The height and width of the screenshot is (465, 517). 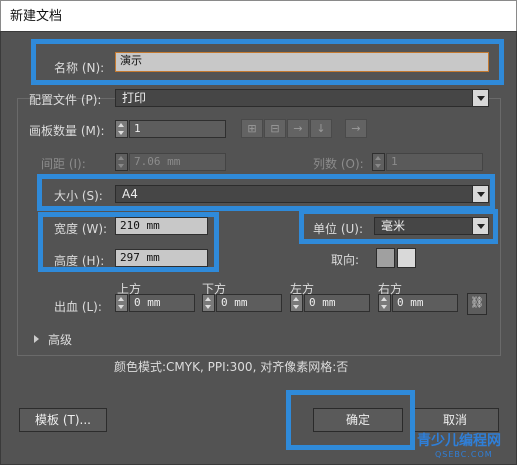 What do you see at coordinates (385, 258) in the screenshot?
I see `portrait-orientation-icon` at bounding box center [385, 258].